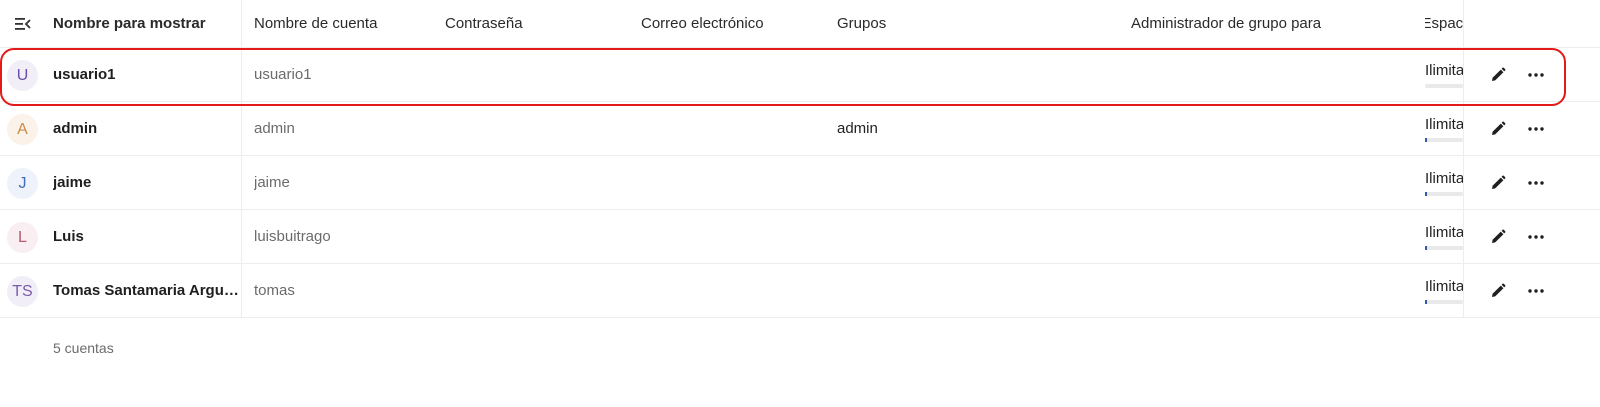 Image resolution: width=1600 pixels, height=407 pixels. Describe the element at coordinates (22, 291) in the screenshot. I see `avatar: TS` at that location.